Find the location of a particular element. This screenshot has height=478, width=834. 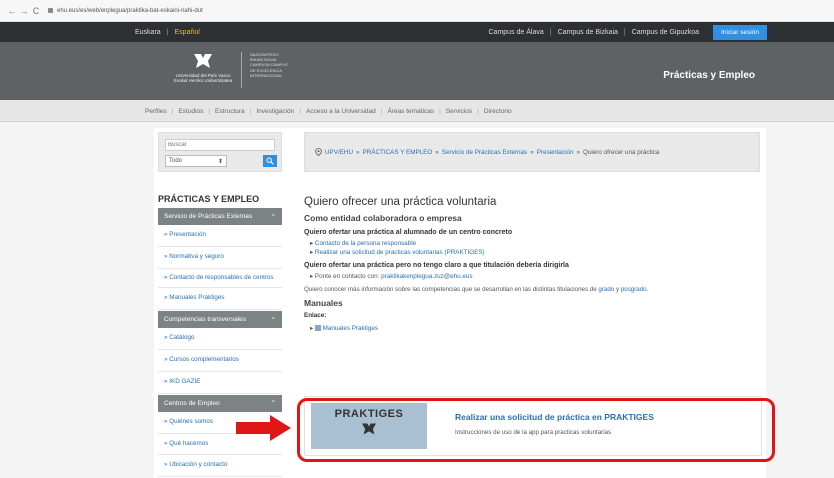

list-item: ▸ Contacto de la persona responsable is located at coordinates (363, 243).